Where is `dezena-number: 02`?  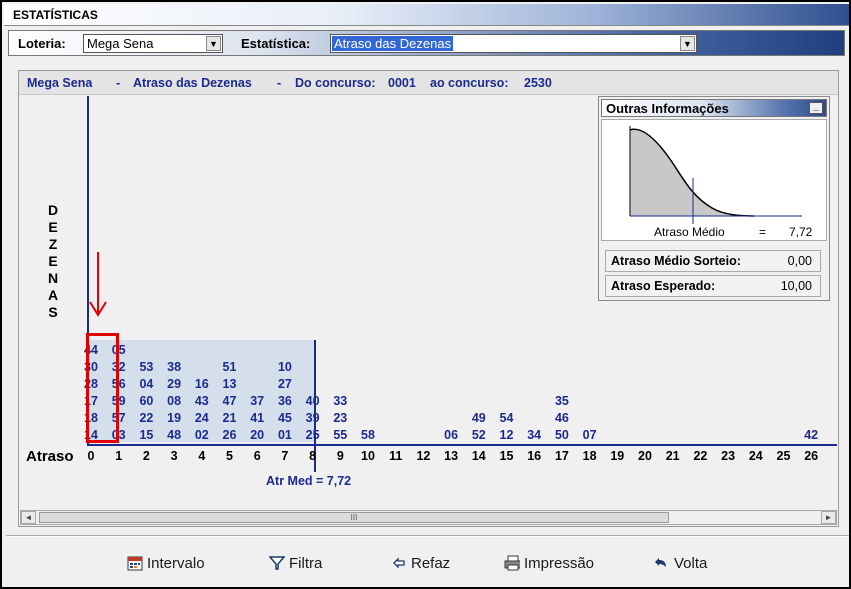
dezena-number: 02 is located at coordinates (201, 435).